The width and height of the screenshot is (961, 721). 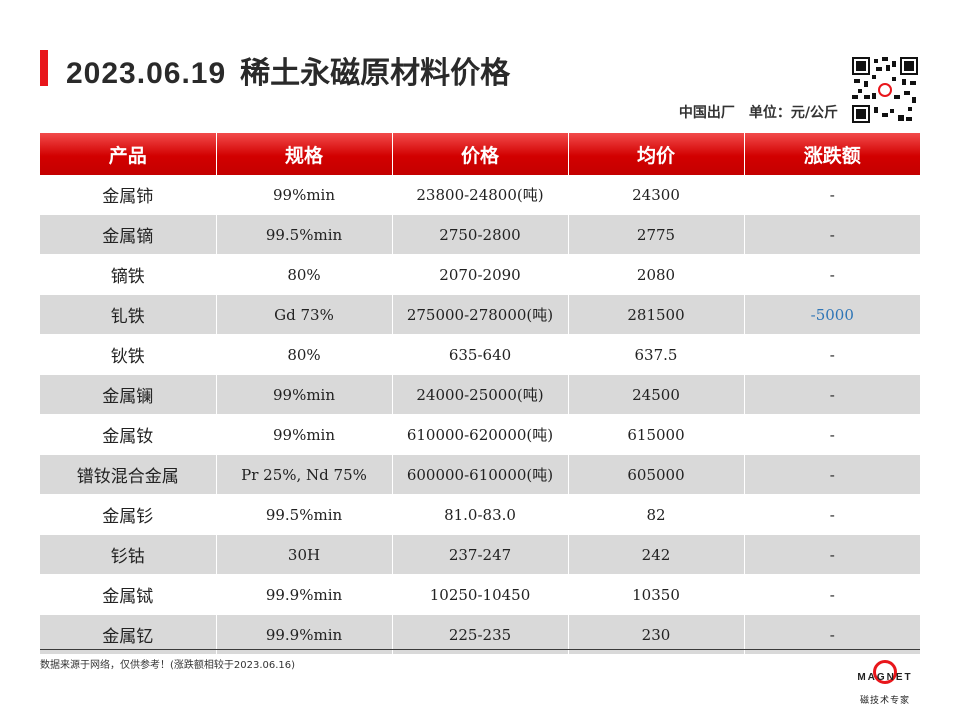 What do you see at coordinates (304, 594) in the screenshot?
I see `cell-spec: 99.9%min` at bounding box center [304, 594].